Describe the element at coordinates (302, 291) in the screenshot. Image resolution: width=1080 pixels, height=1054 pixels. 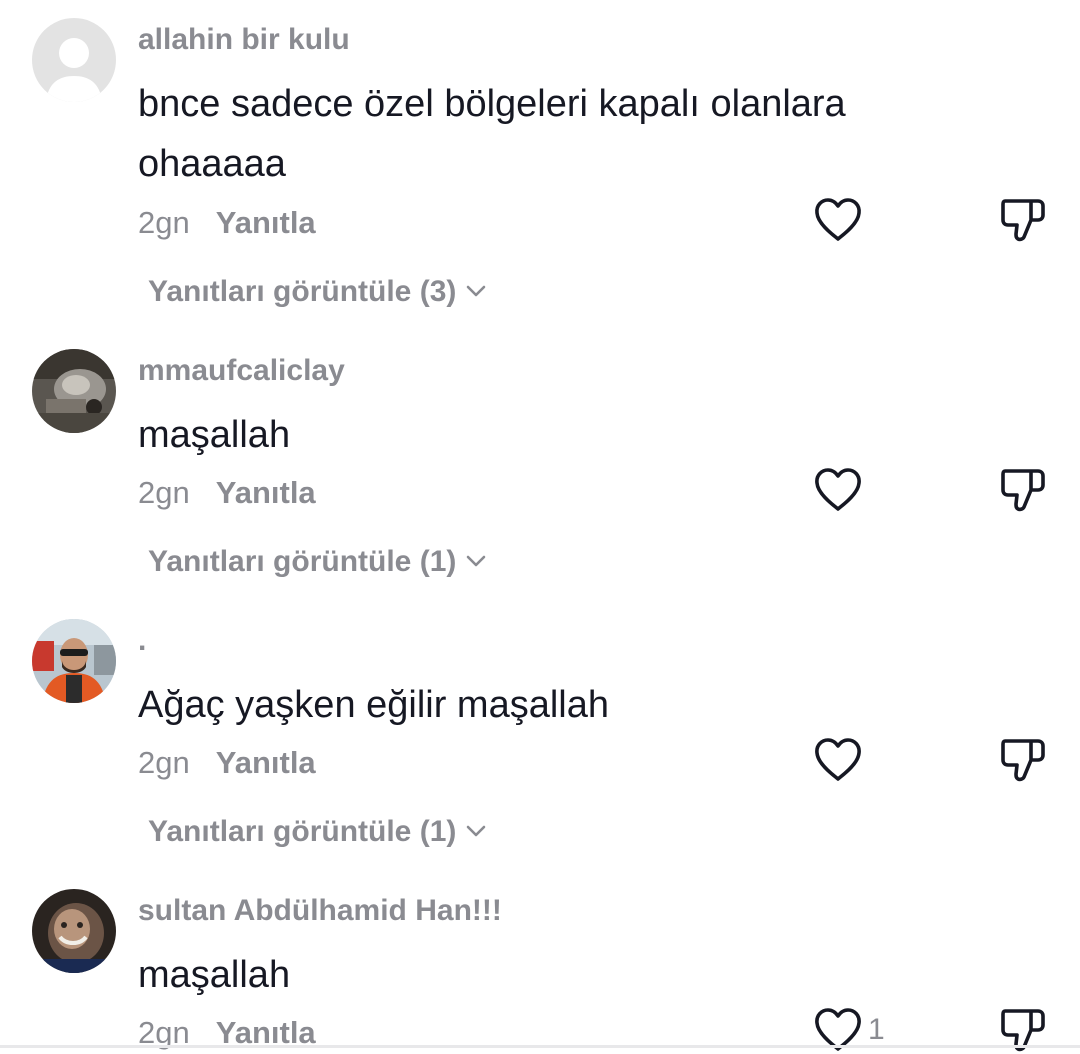
I see `view-replies-label: Yanıtları görüntüle (3)` at that location.